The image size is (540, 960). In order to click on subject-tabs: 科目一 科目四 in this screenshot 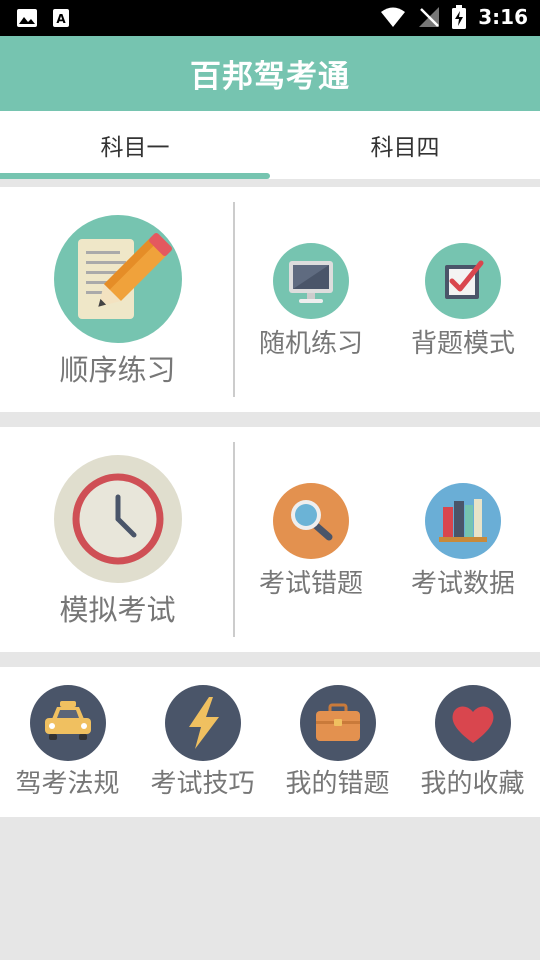, I will do `click(270, 145)`.